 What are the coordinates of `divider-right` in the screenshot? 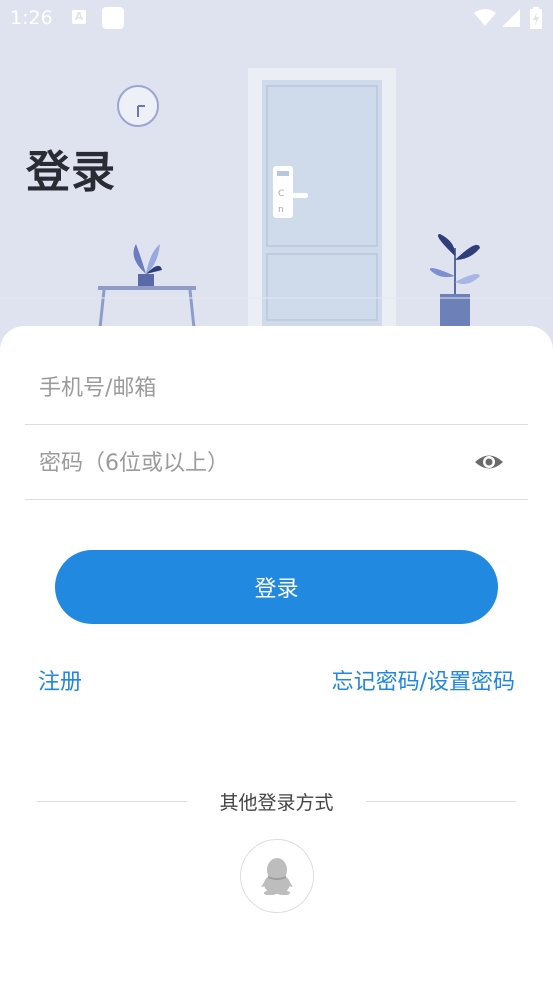 It's located at (441, 801).